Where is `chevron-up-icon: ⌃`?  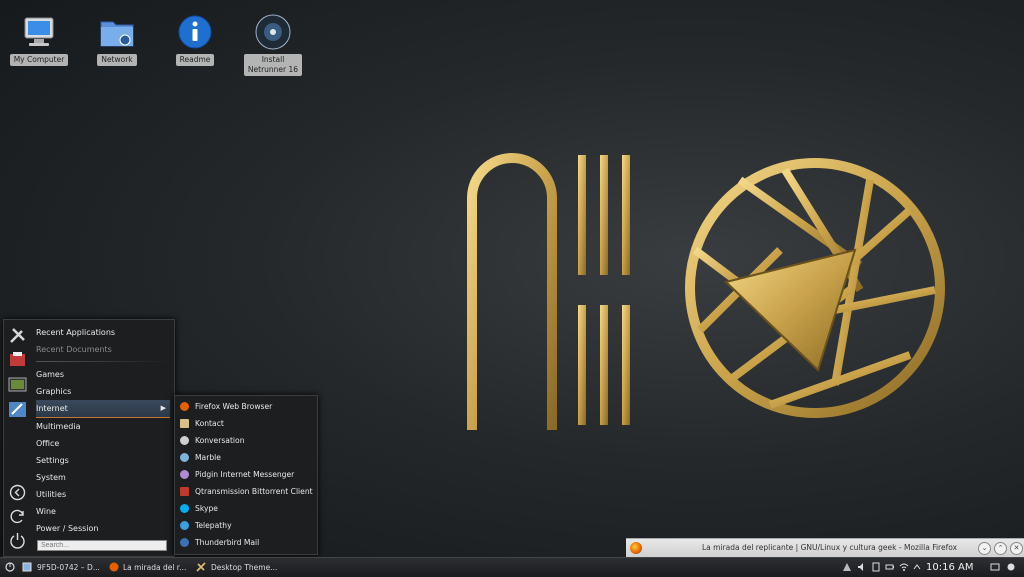 chevron-up-icon: ⌃ is located at coordinates (1000, 548).